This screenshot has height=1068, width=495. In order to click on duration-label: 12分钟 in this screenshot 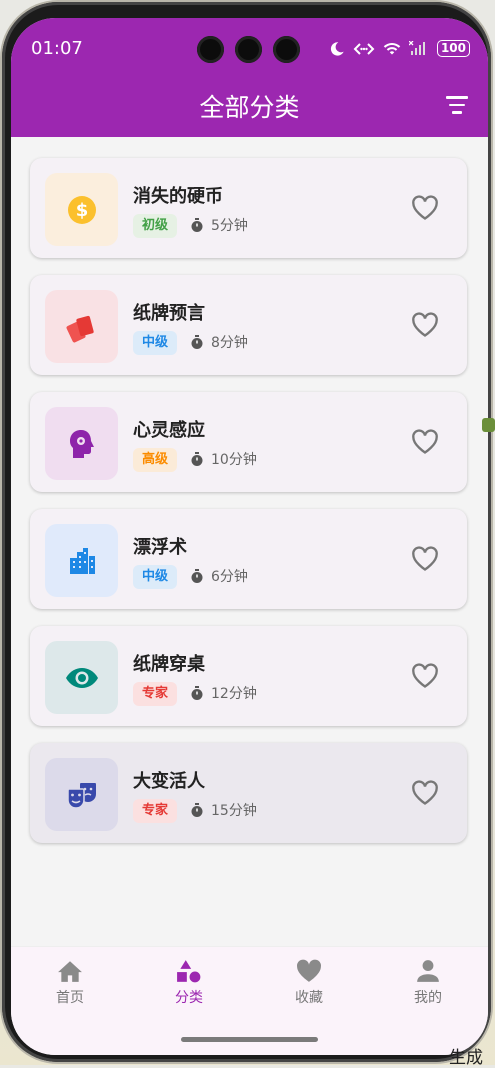, I will do `click(234, 694)`.